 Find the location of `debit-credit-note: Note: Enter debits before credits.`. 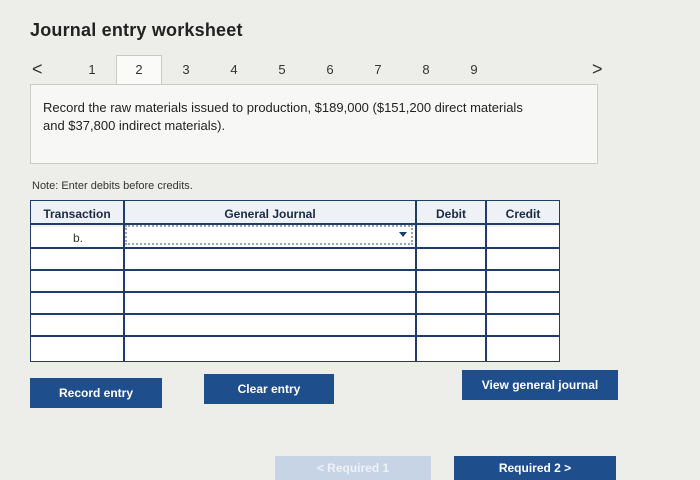

debit-credit-note: Note: Enter debits before credits. is located at coordinates (112, 186).